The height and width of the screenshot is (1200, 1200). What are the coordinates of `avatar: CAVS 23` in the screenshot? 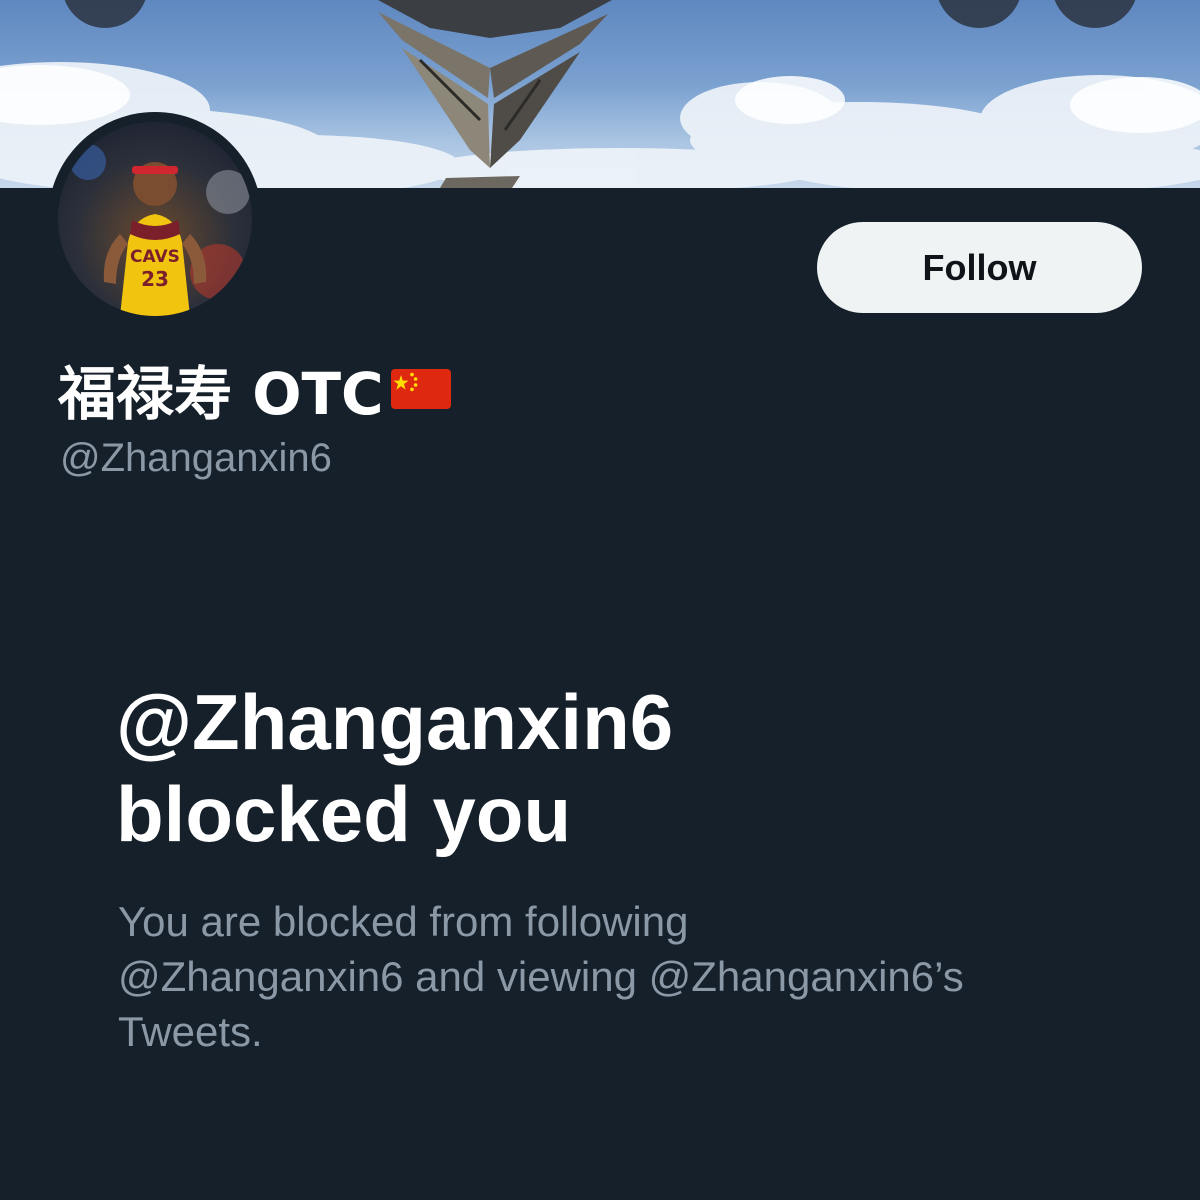 It's located at (155, 219).